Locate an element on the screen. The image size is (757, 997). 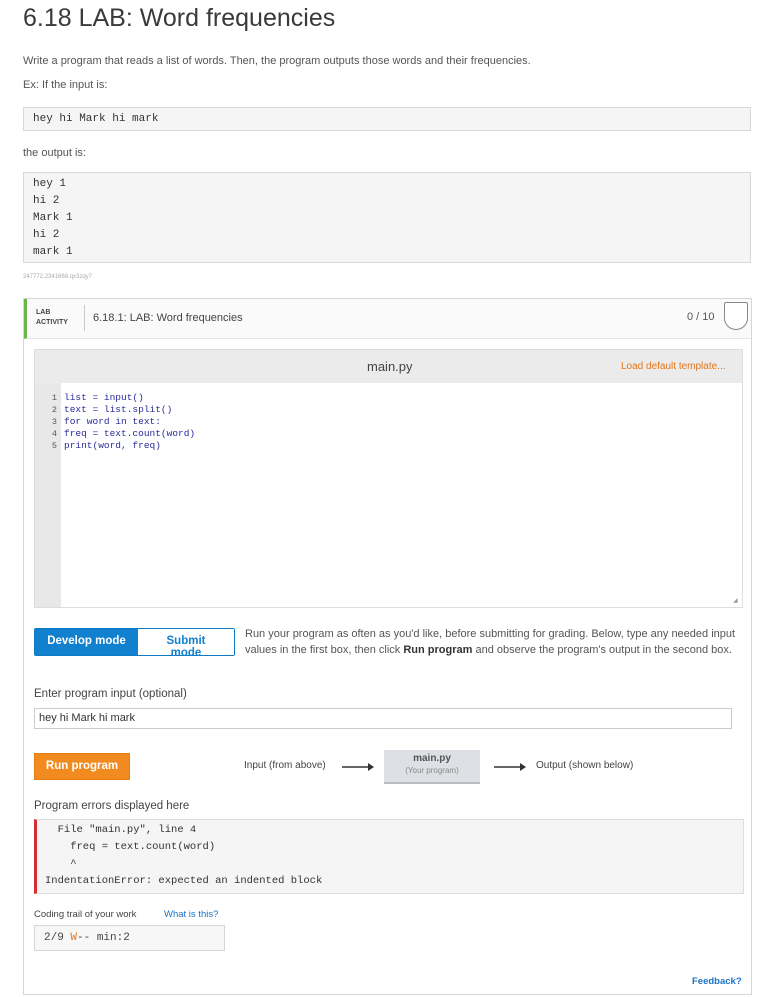
submit-mode-button: Submit mode is located at coordinates (186, 644).